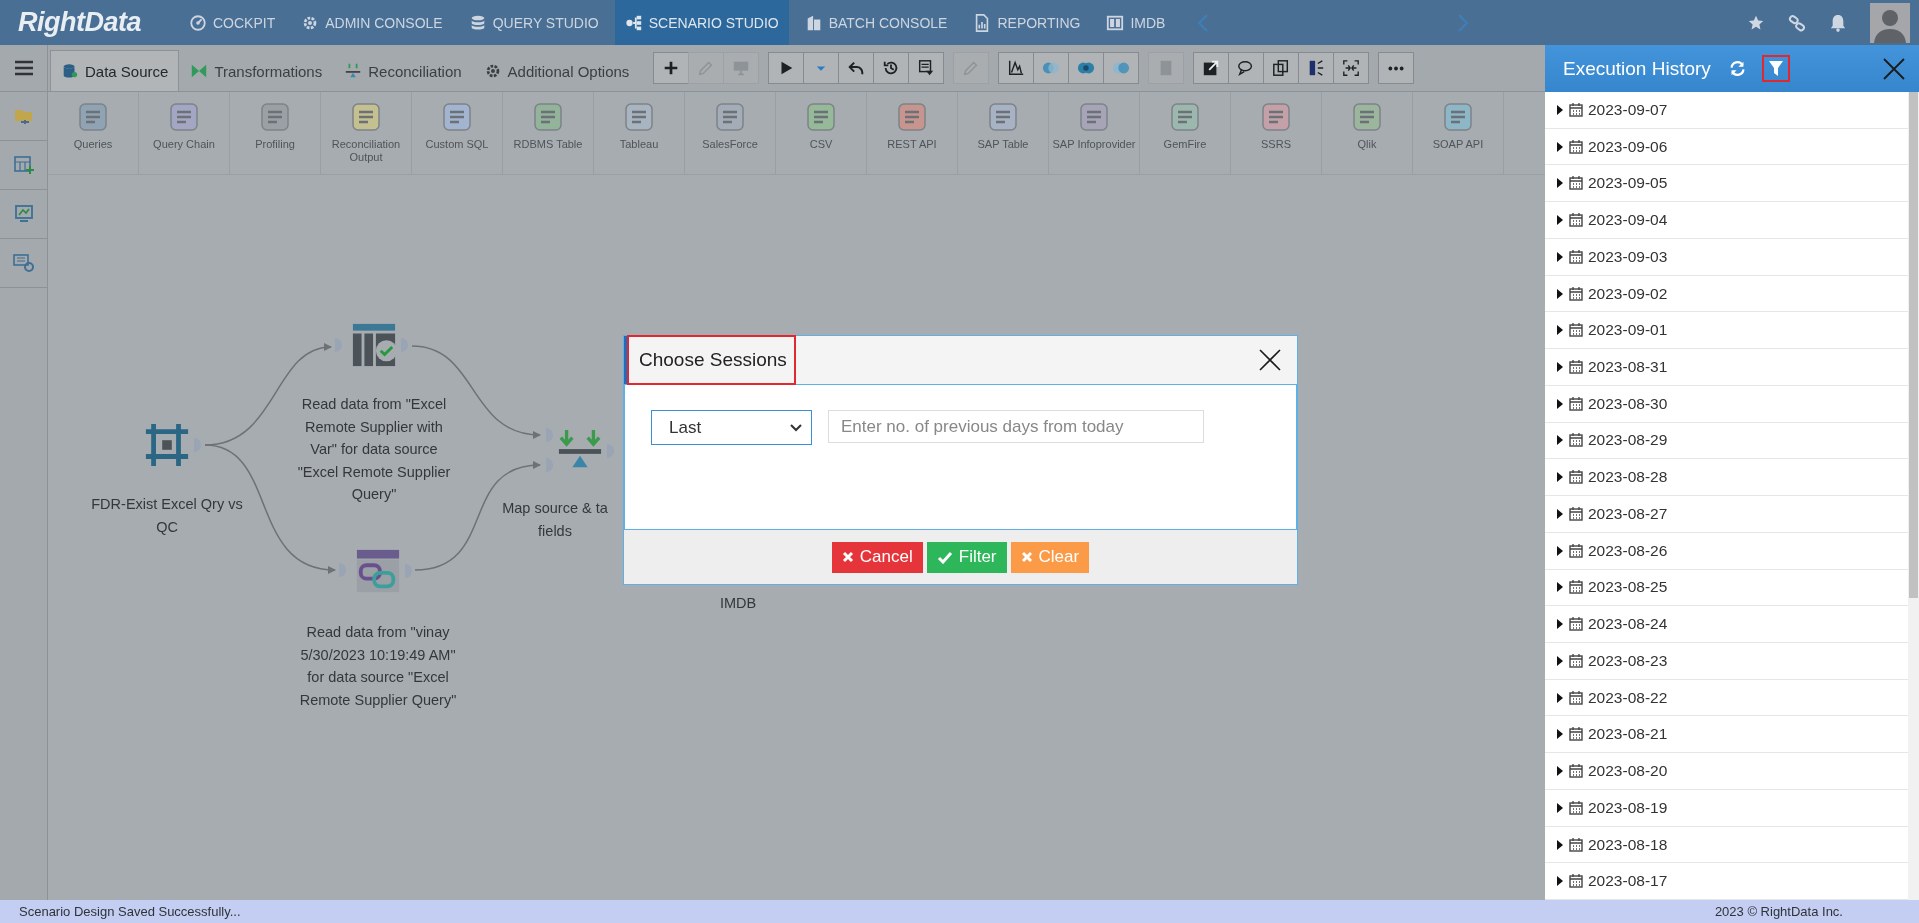 The width and height of the screenshot is (1919, 923). What do you see at coordinates (966, 557) in the screenshot?
I see `filter-button: Filter` at bounding box center [966, 557].